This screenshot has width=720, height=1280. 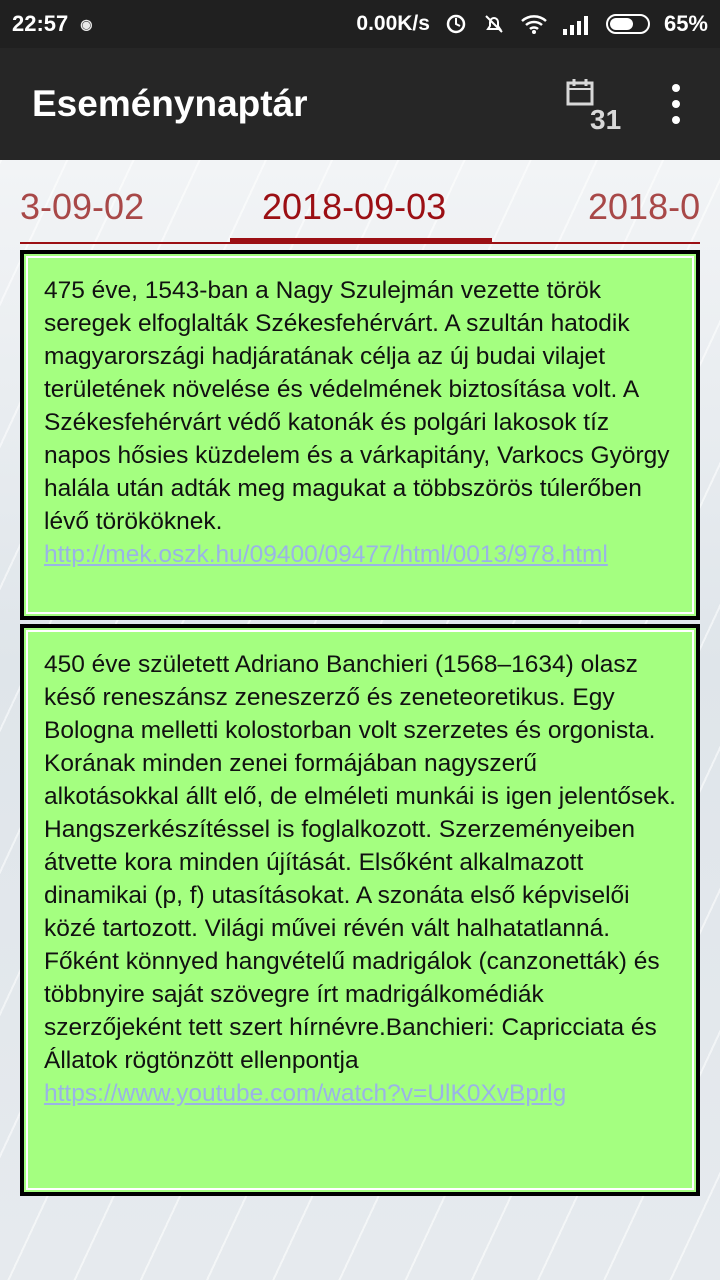 What do you see at coordinates (644, 207) in the screenshot?
I see `tab-next-date: 2018-0` at bounding box center [644, 207].